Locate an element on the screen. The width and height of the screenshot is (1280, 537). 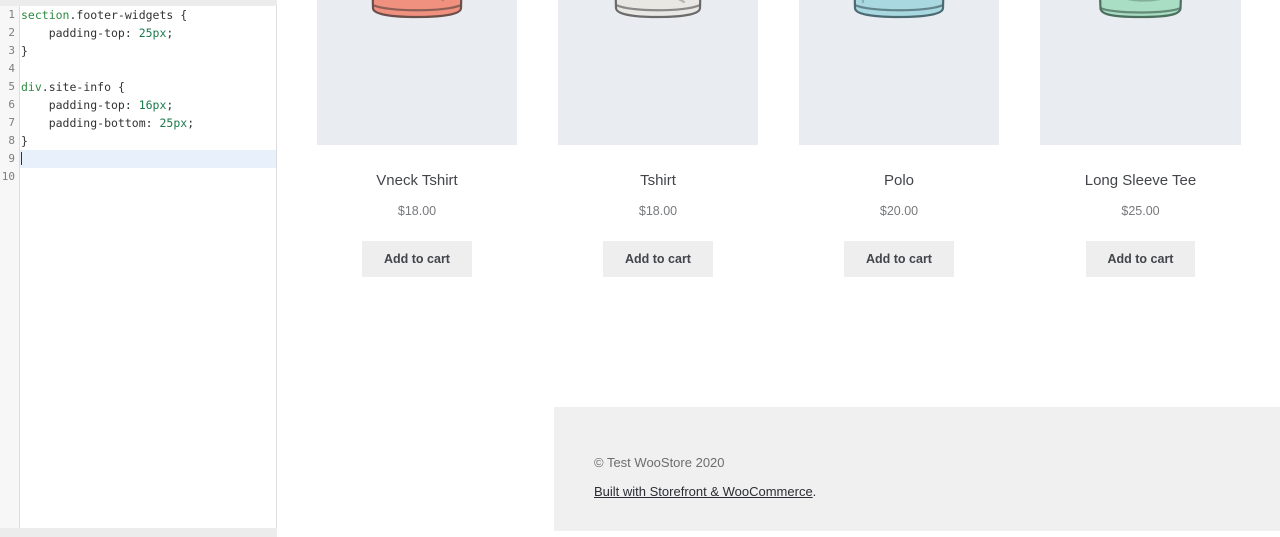
product-card: Long Sleeve Tee $25.00 Add to cart is located at coordinates (1140, 138).